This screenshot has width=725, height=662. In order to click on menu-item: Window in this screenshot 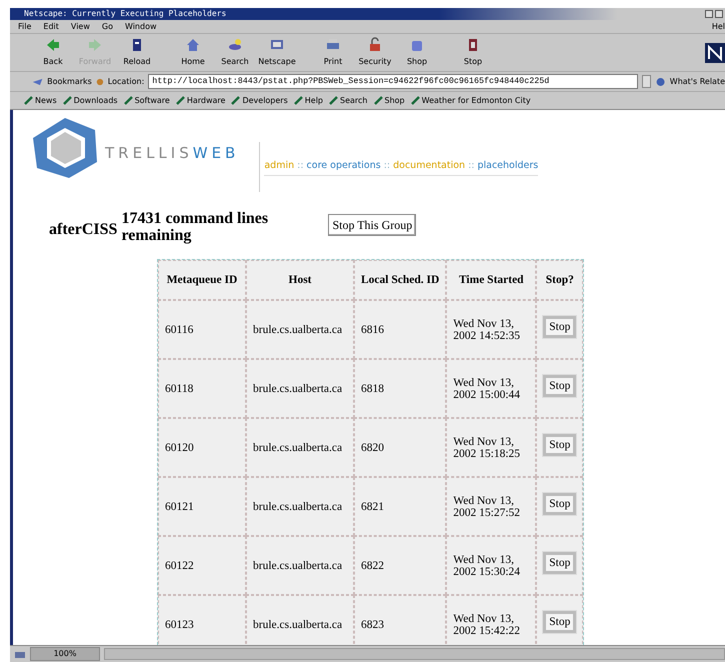, I will do `click(140, 26)`.